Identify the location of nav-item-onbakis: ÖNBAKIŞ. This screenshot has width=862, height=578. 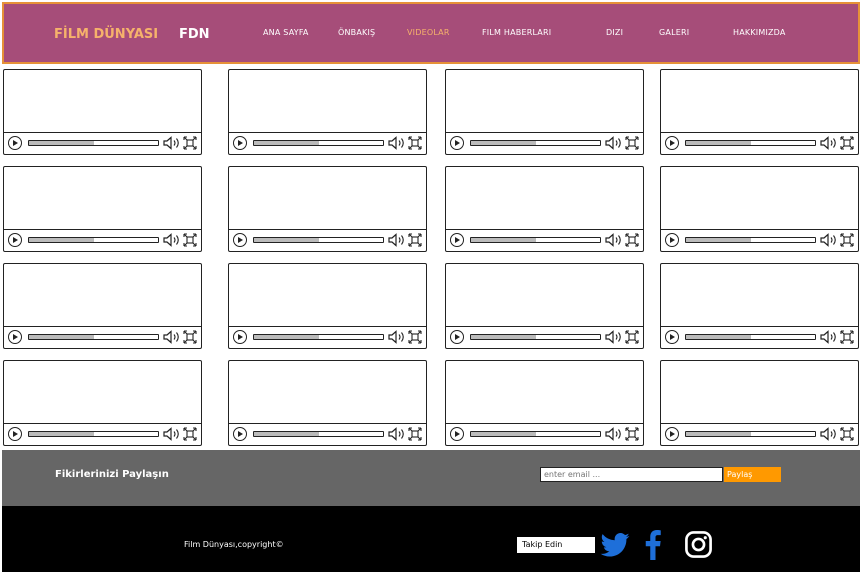
(356, 32).